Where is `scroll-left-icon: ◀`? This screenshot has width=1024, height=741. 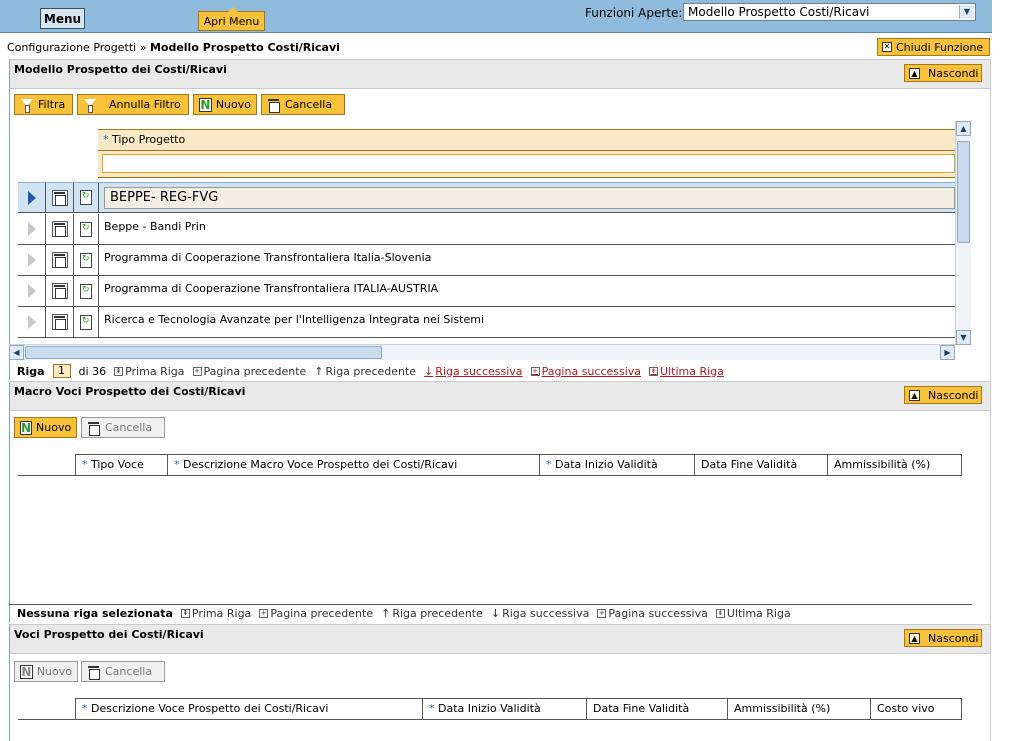
scroll-left-icon: ◀ is located at coordinates (16, 352).